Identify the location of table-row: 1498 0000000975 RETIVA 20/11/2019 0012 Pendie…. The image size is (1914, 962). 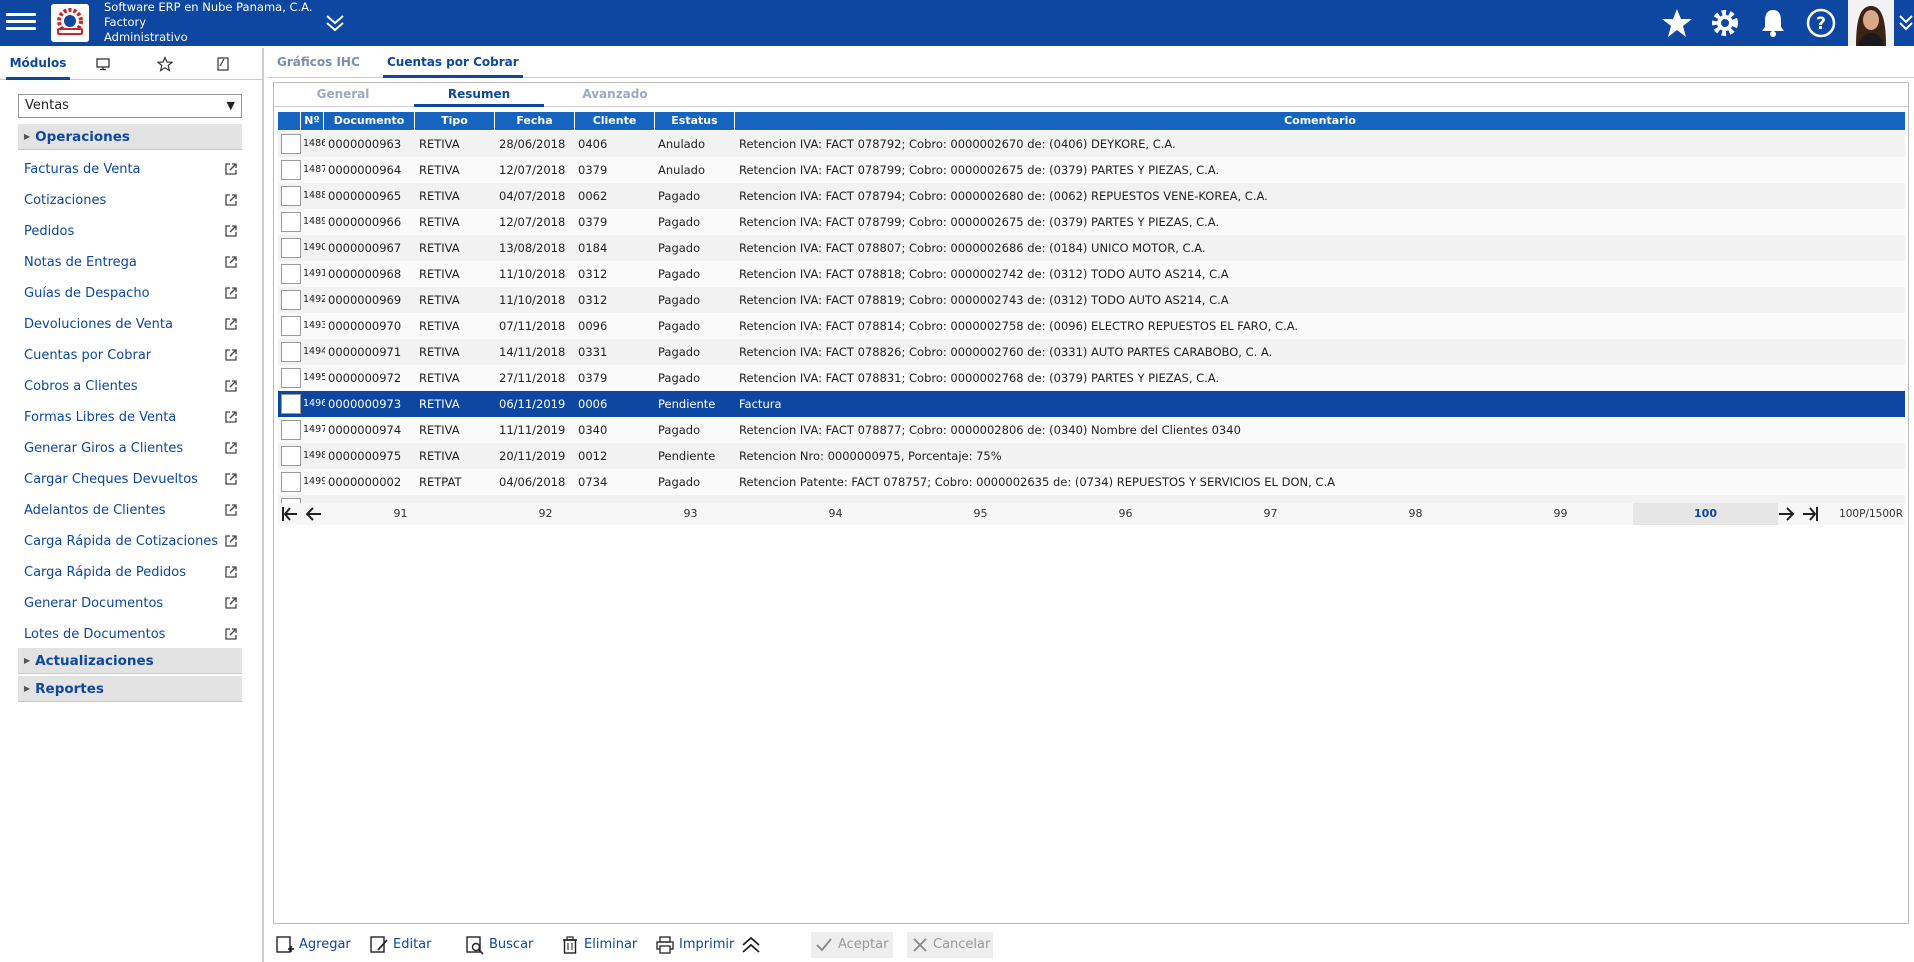
(1091, 456).